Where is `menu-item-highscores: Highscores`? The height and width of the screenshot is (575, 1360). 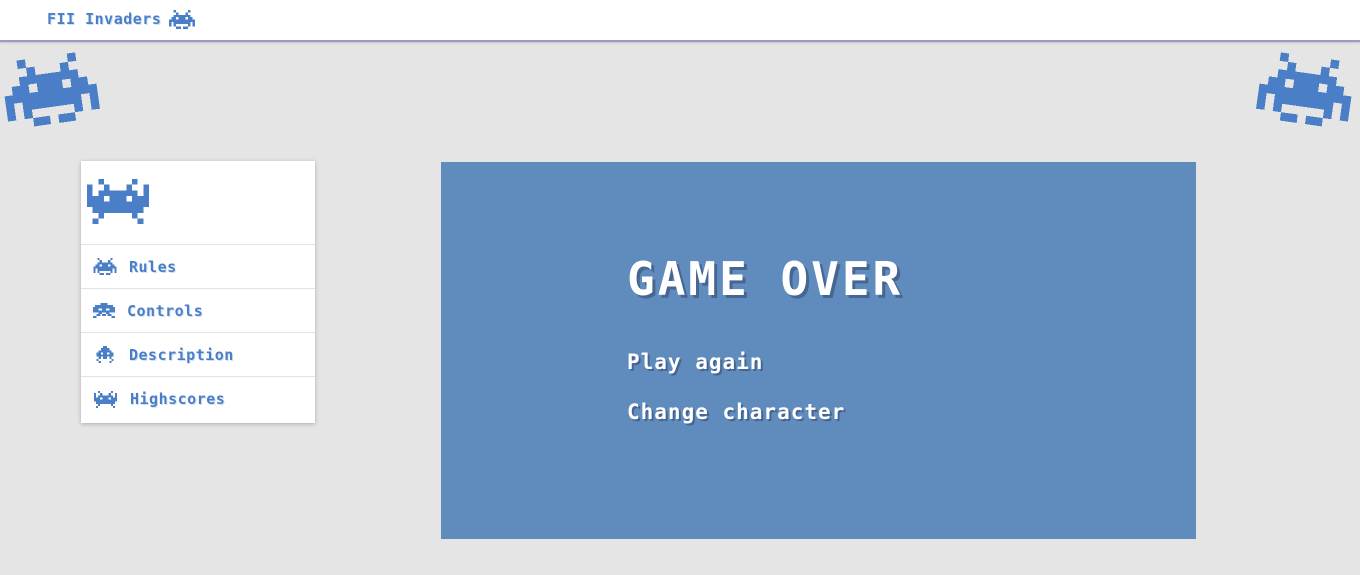
menu-item-highscores: Highscores is located at coordinates (198, 399).